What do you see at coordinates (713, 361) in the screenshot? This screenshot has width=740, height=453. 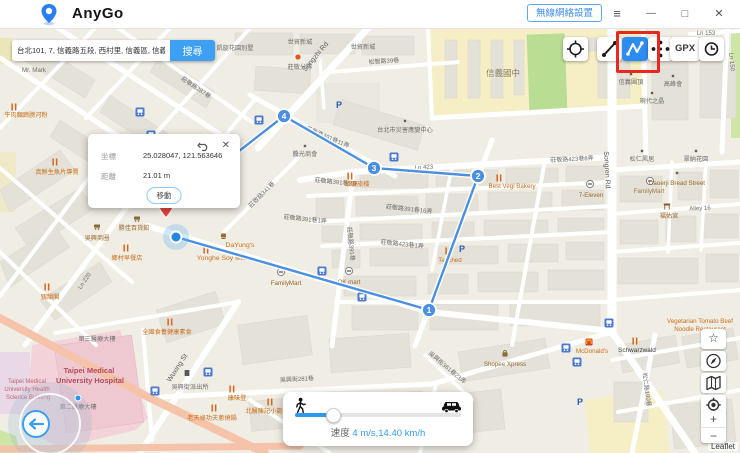 I see `compass-button` at bounding box center [713, 361].